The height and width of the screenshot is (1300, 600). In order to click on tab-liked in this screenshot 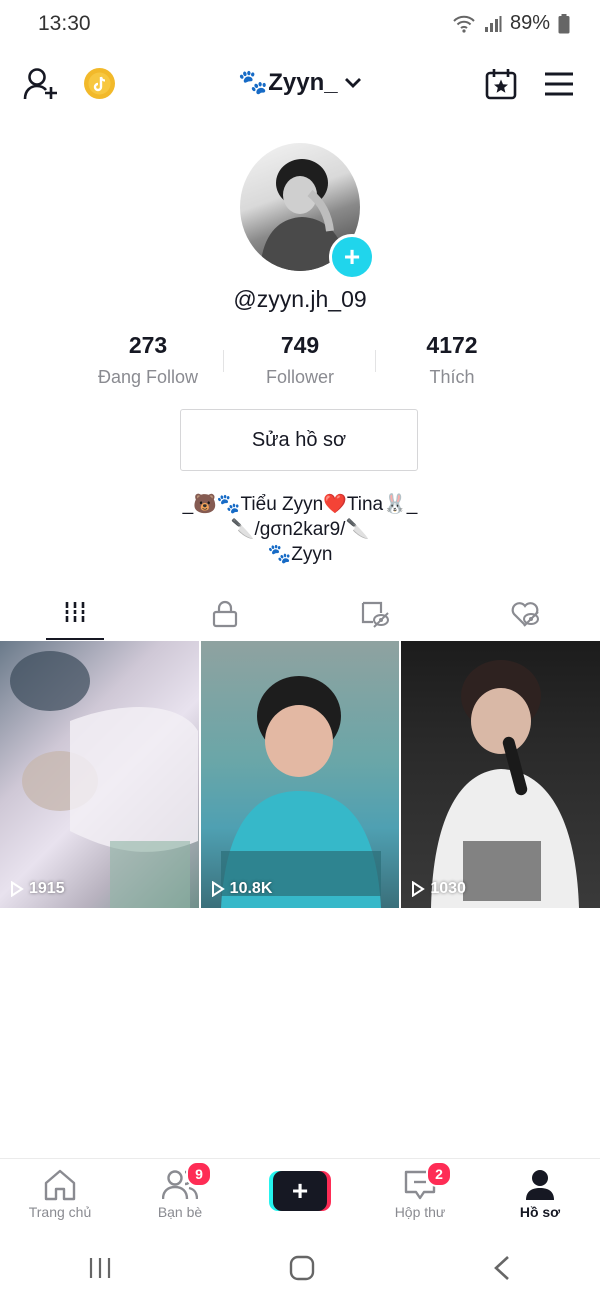, I will do `click(525, 615)`.